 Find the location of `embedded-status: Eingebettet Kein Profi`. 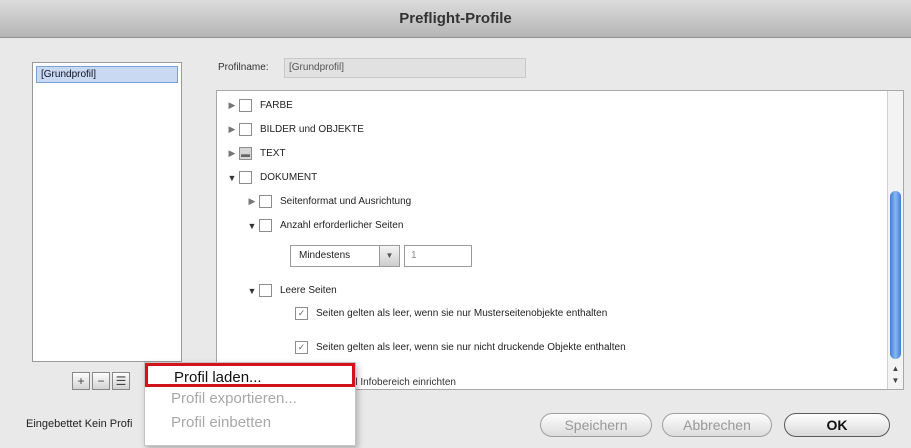

embedded-status: Eingebettet Kein Profi is located at coordinates (79, 424).